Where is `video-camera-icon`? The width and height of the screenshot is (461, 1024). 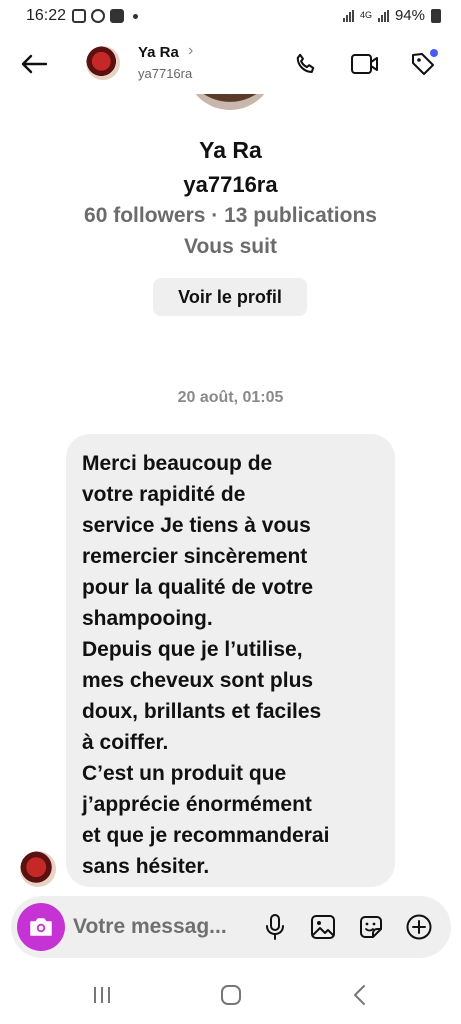 video-camera-icon is located at coordinates (364, 64).